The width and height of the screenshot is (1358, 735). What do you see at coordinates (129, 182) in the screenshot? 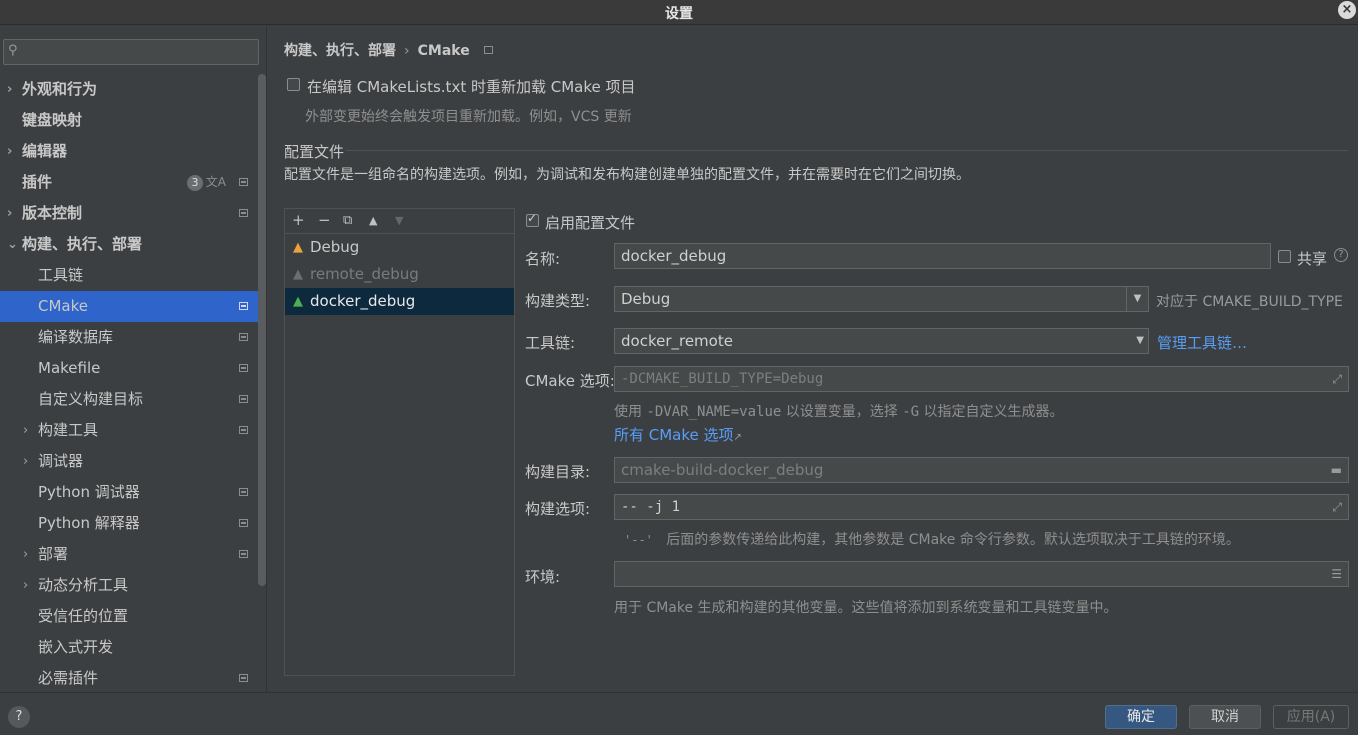
I see `sidebar-item-plugins: 插件 3 文A` at bounding box center [129, 182].